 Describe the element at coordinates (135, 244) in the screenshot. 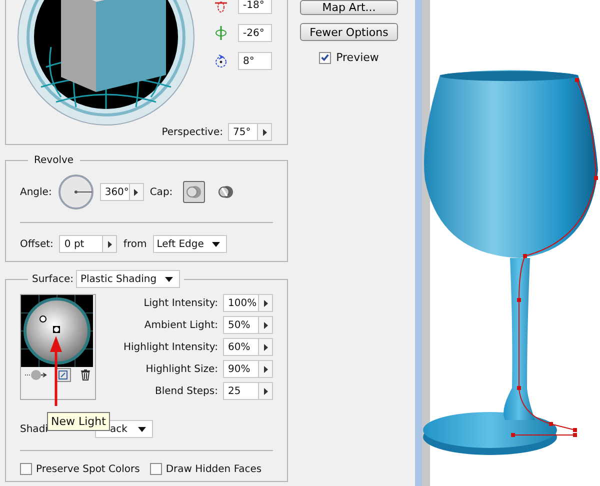

I see `from-label: from` at that location.